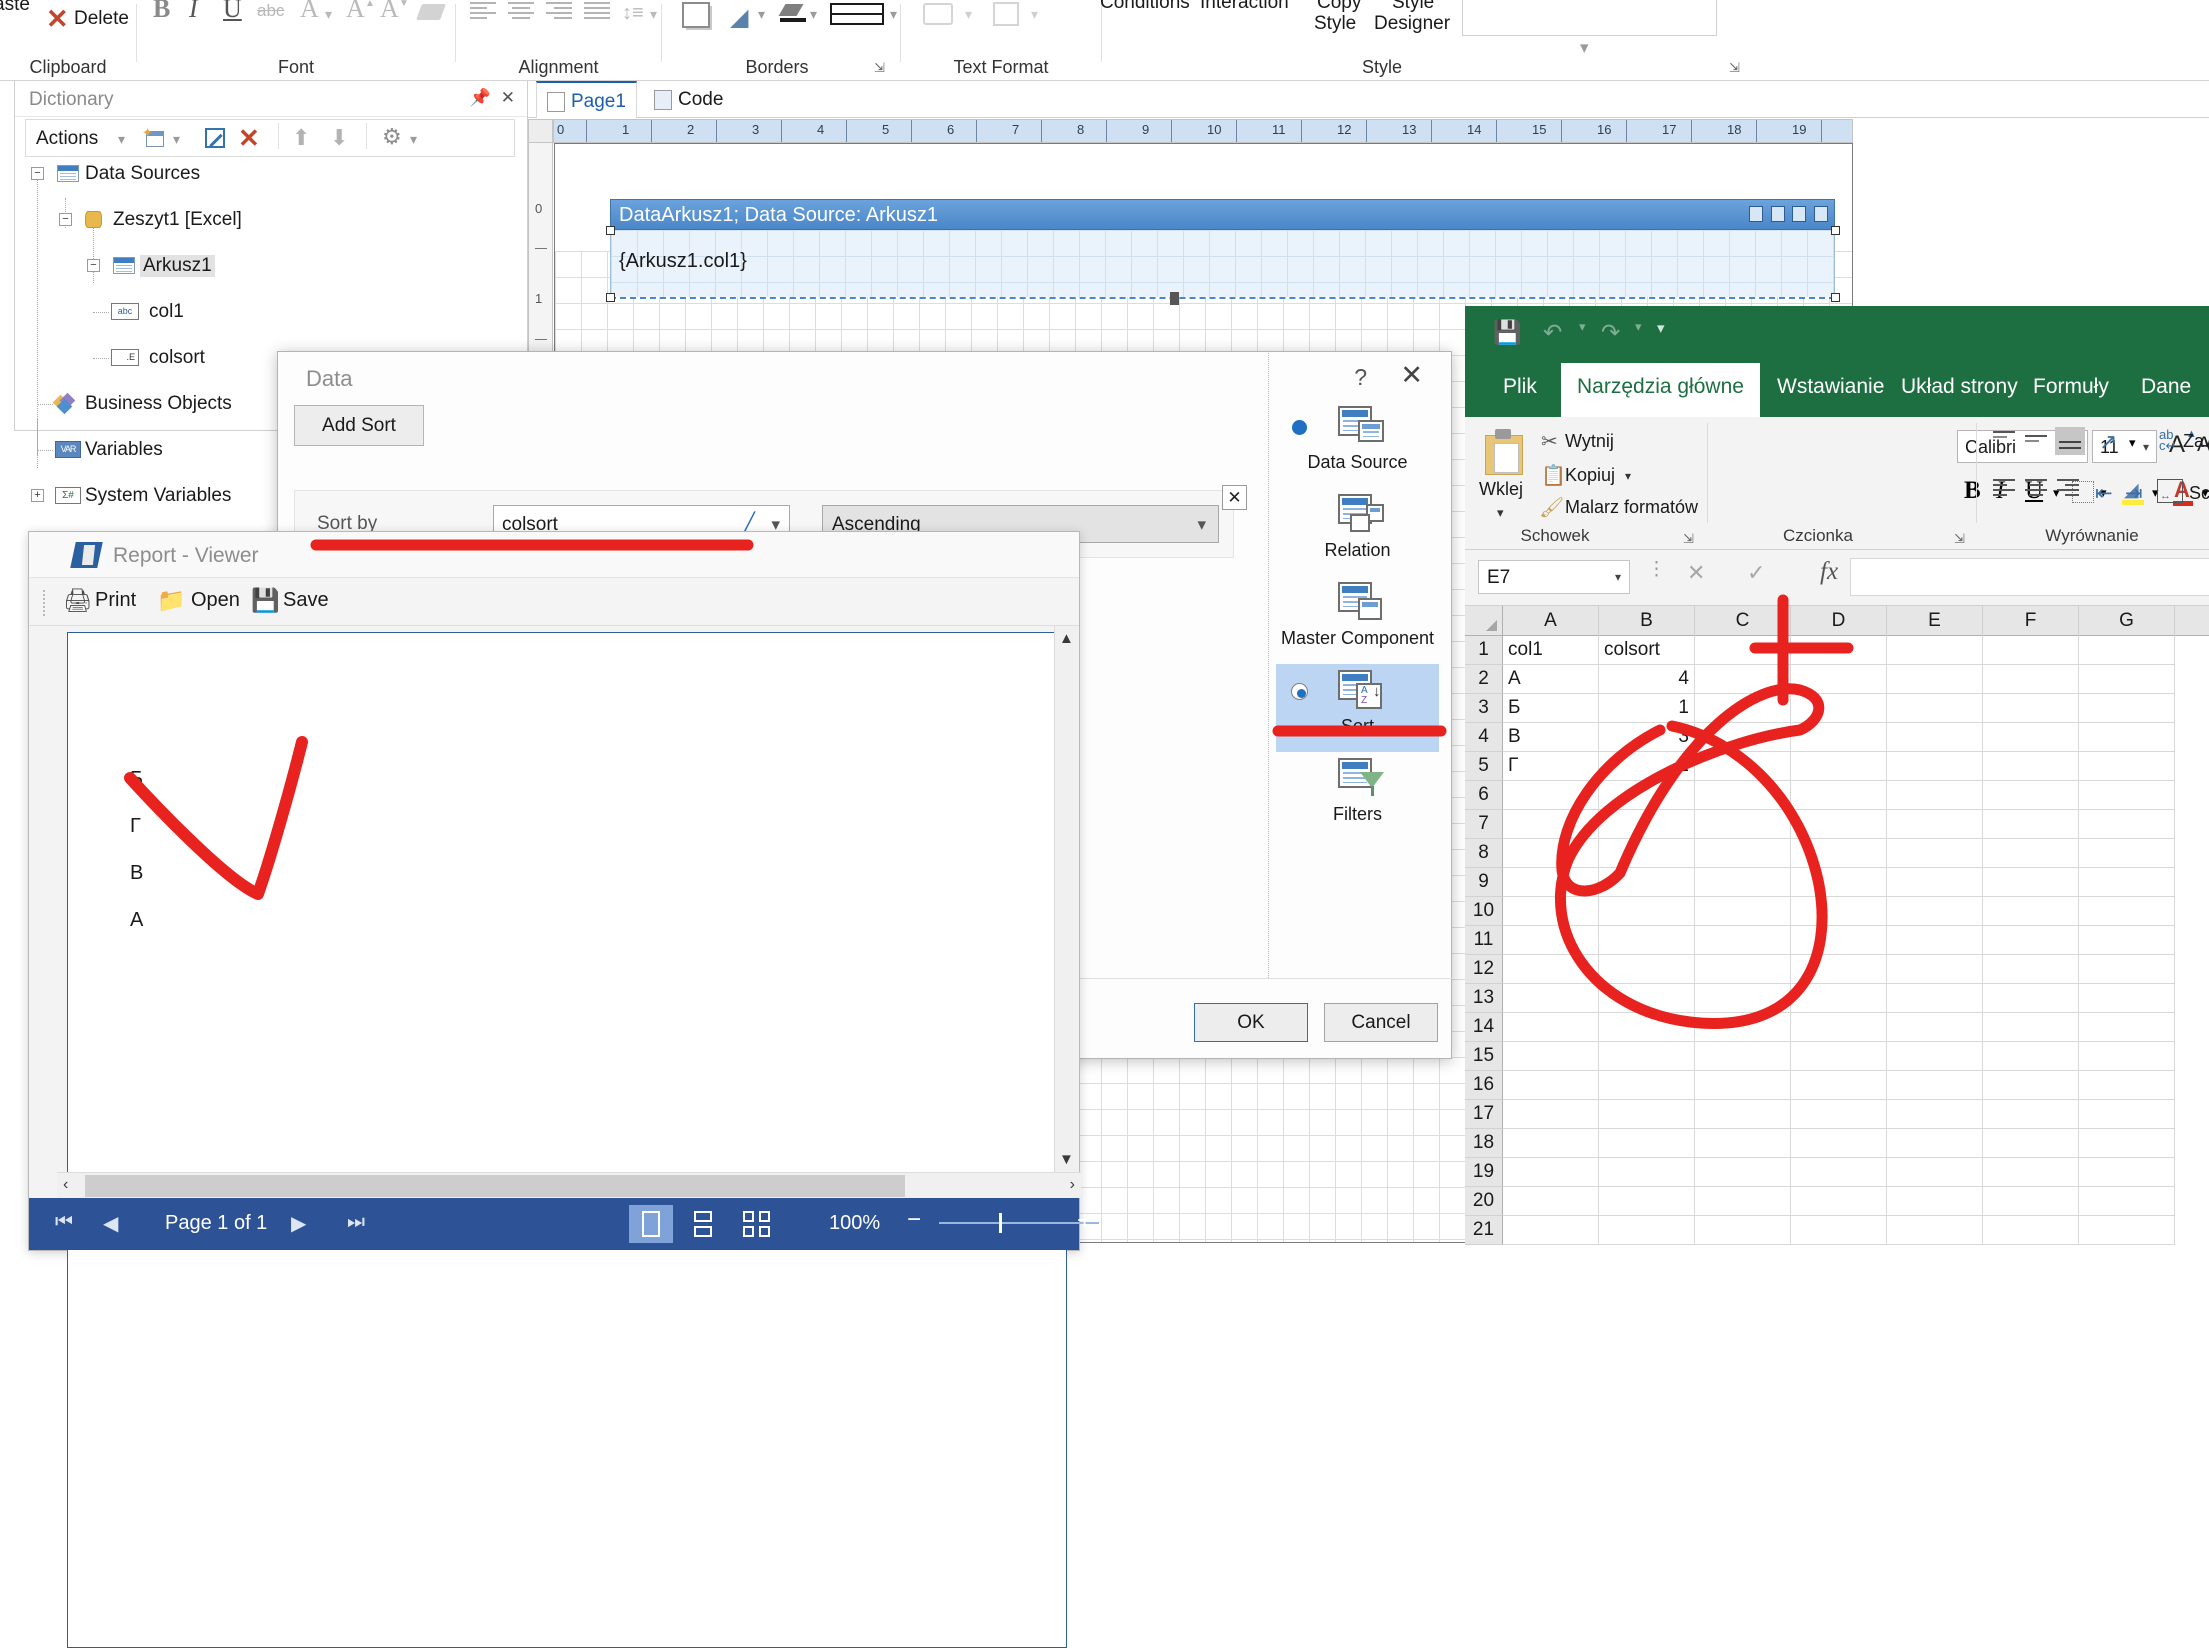 The width and height of the screenshot is (2209, 1648). What do you see at coordinates (359, 425) in the screenshot?
I see `add-sort-button: Add Sort` at bounding box center [359, 425].